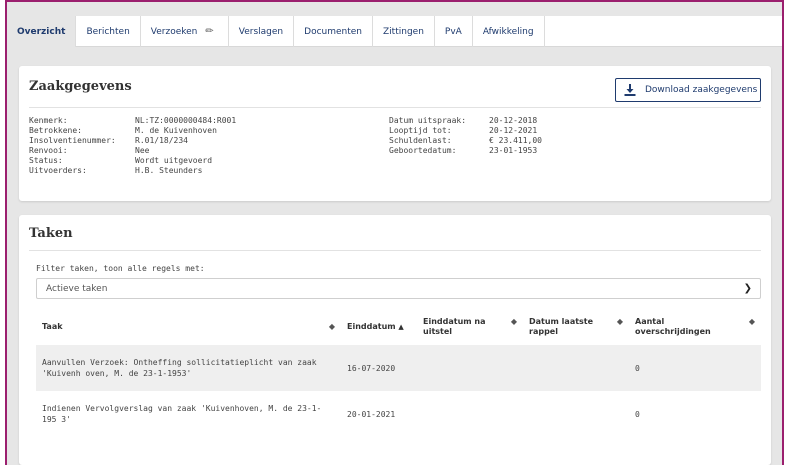 The height and width of the screenshot is (465, 789). I want to click on info-row: Geboortedatum: 23-01-1953, so click(465, 151).